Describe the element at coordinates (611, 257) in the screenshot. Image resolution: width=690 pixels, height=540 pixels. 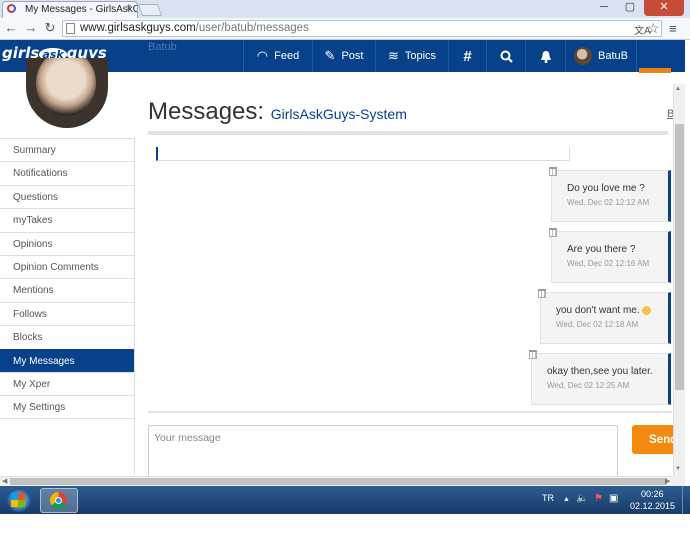
I see `message-bubble: Are you there ? Wed, Dec 02 12:16 AM` at that location.